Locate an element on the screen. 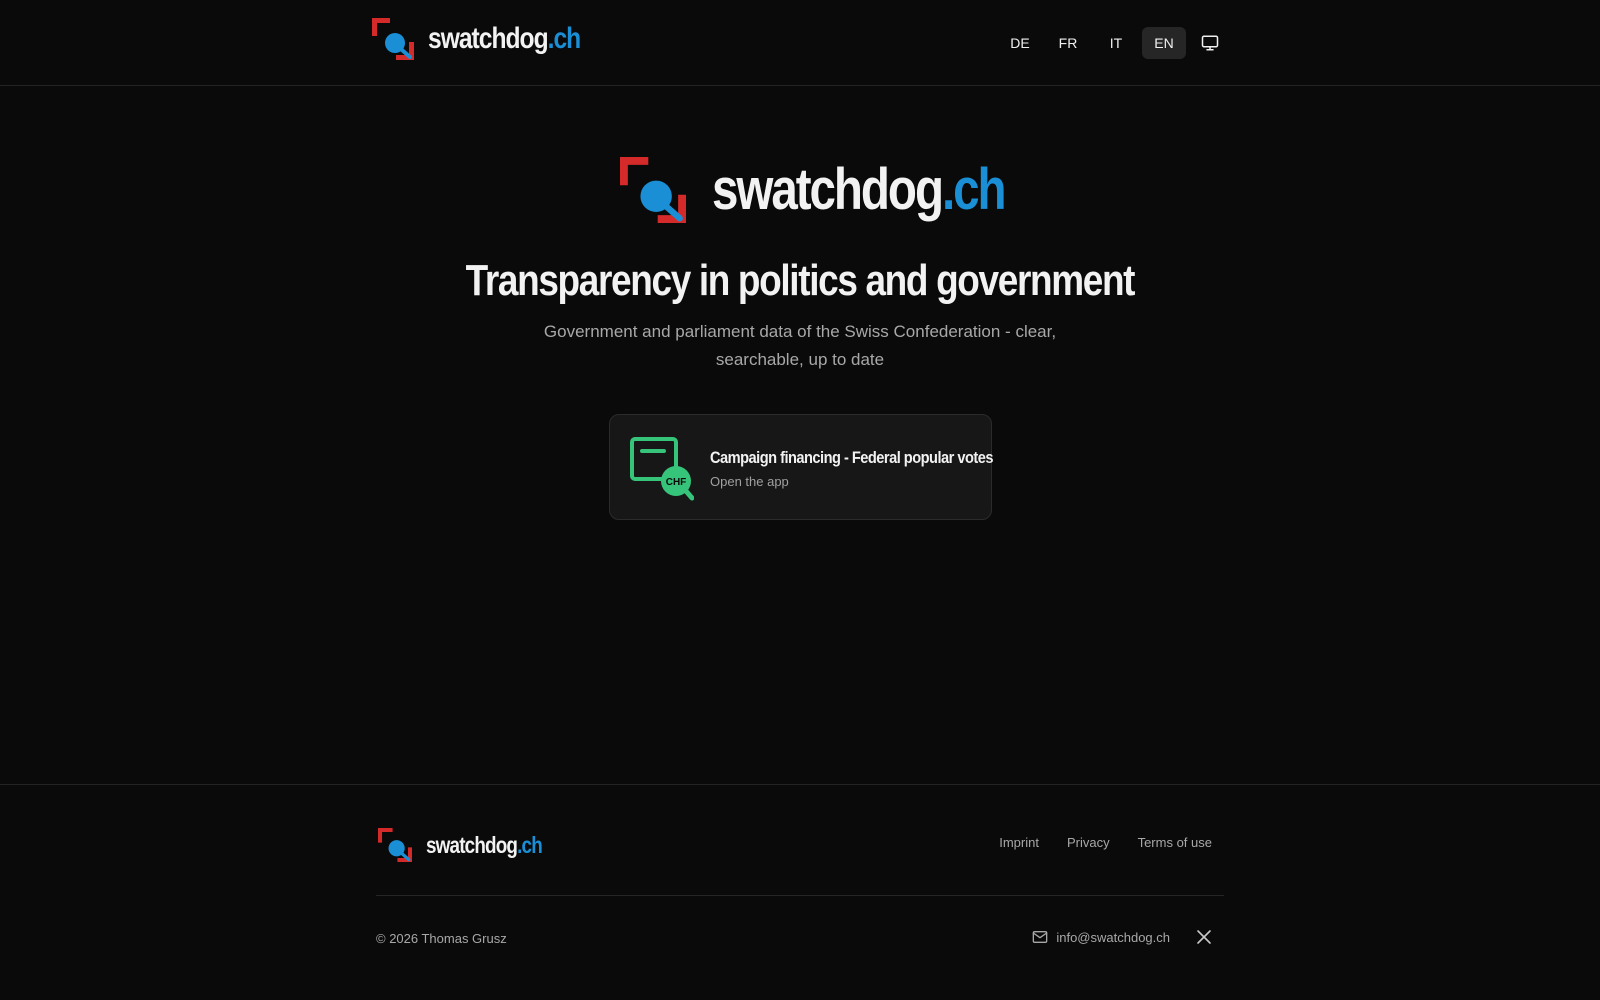 This screenshot has height=1000, width=1600. swatchdog-logo-icon is located at coordinates (393, 39).